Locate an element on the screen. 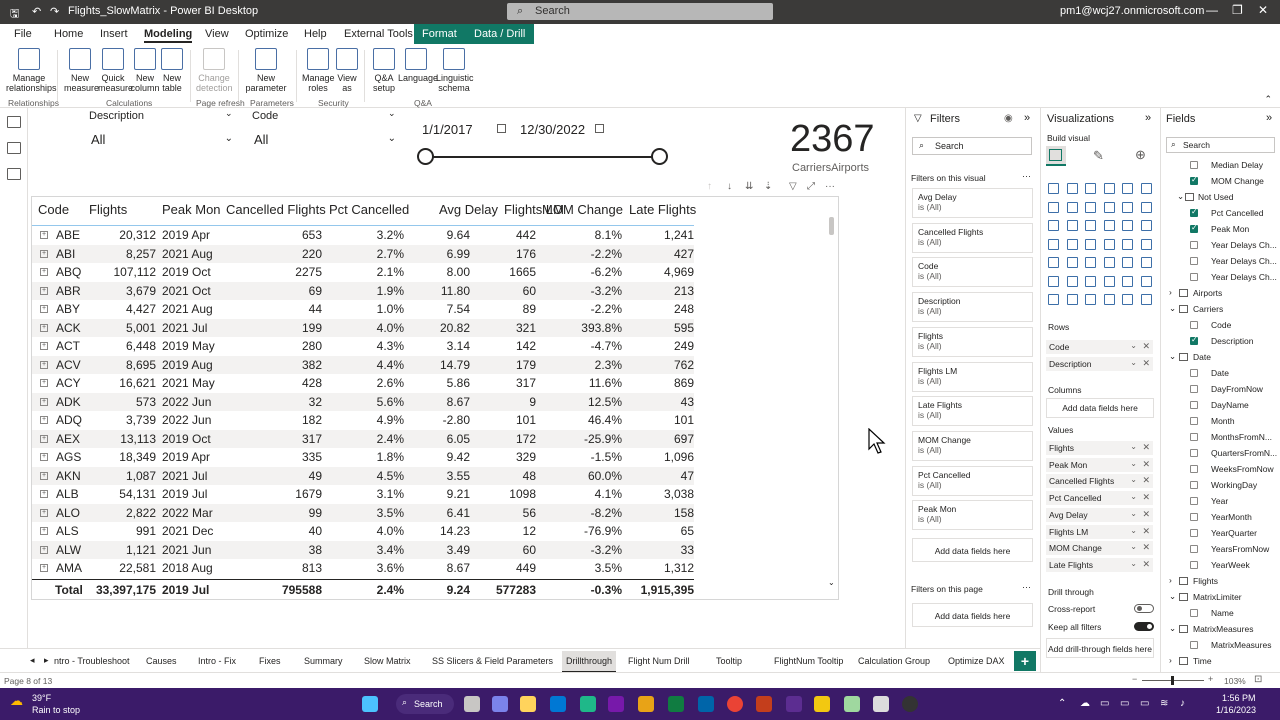  close-icon: ✕ is located at coordinates (1263, 10).